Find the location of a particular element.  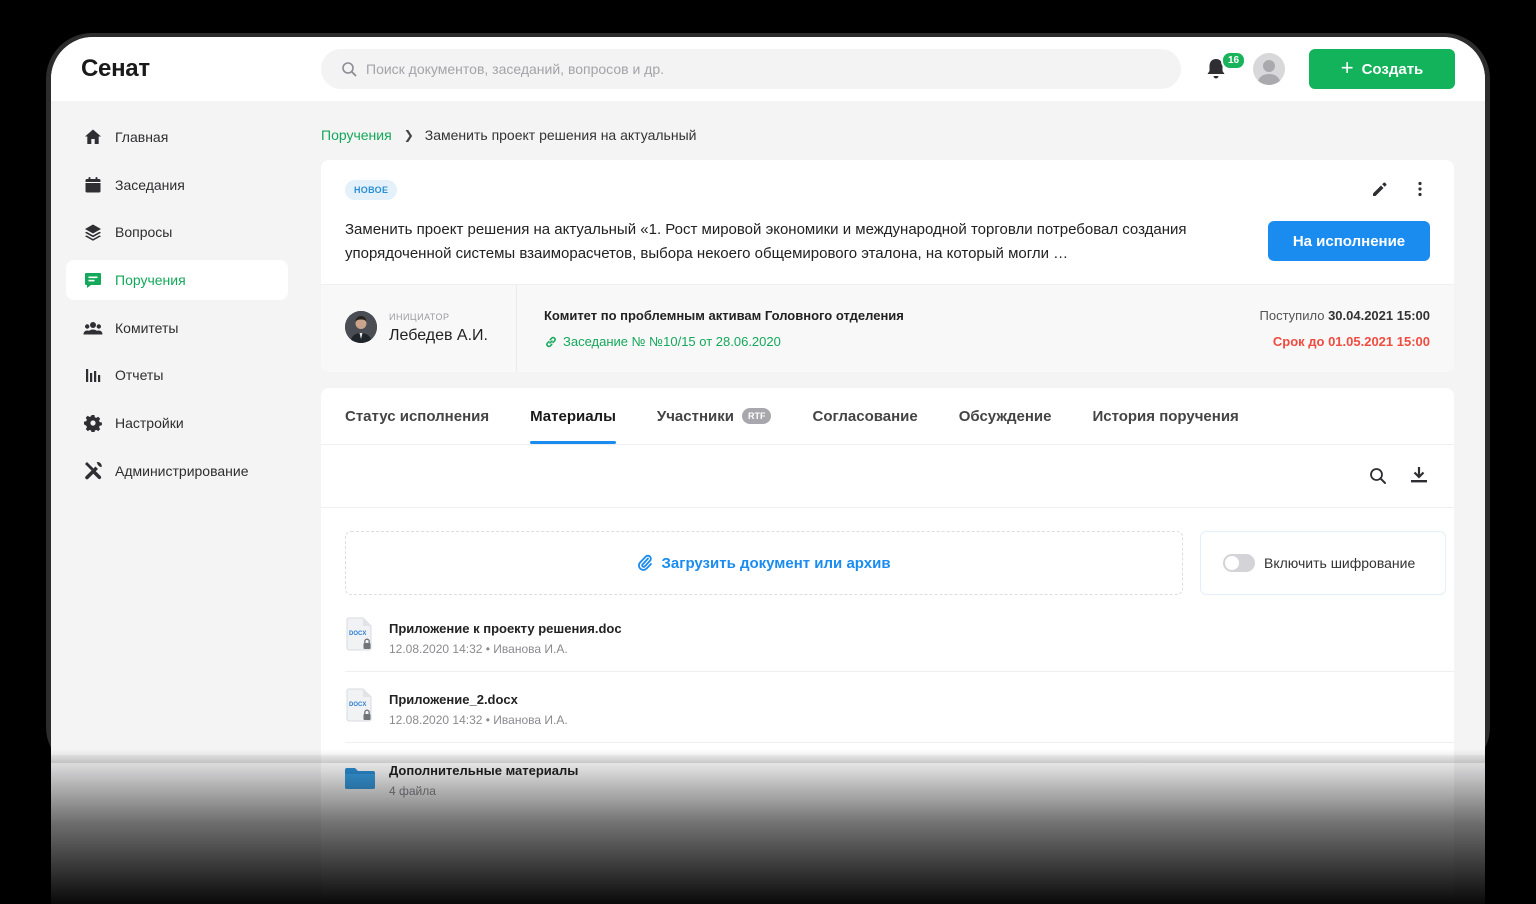

sidebar-item-label: Отчеты is located at coordinates (139, 375).